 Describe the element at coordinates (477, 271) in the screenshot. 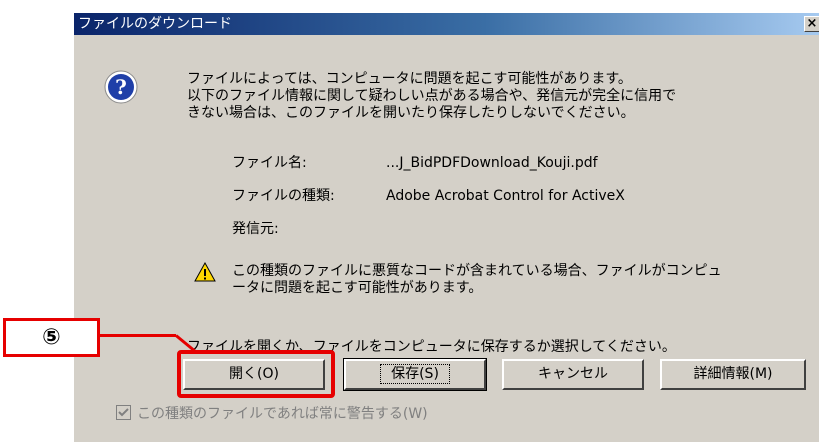

I see `warning-line: この種類のファイルに悪質なコードが含まれている場合、ファイルがコンピュ` at that location.